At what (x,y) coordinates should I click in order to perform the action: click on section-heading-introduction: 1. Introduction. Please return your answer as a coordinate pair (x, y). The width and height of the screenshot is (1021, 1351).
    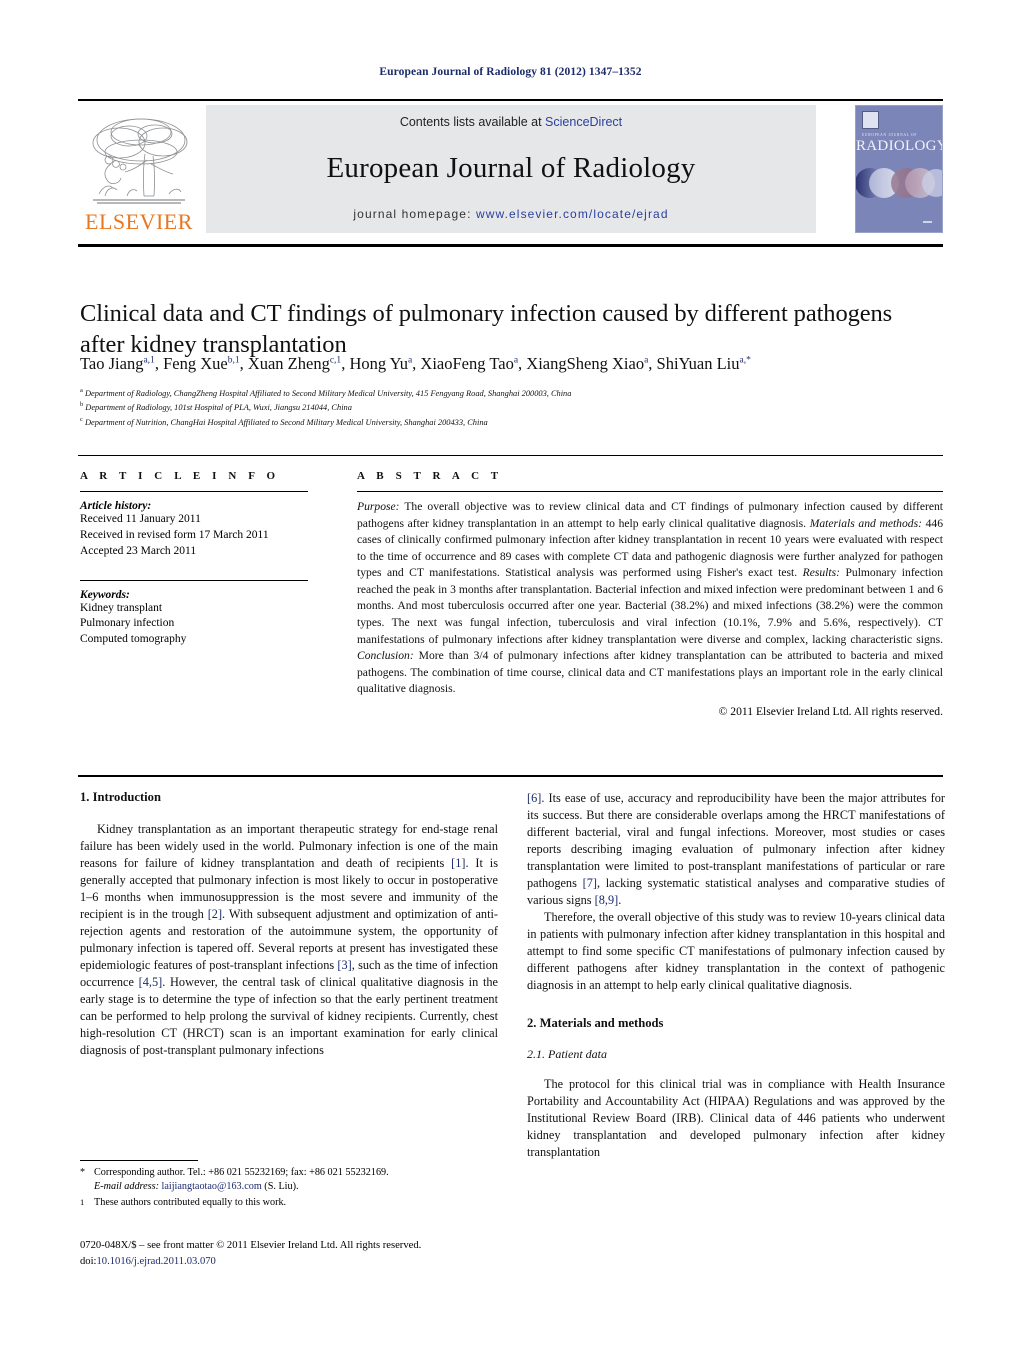
    Looking at the image, I should click on (120, 797).